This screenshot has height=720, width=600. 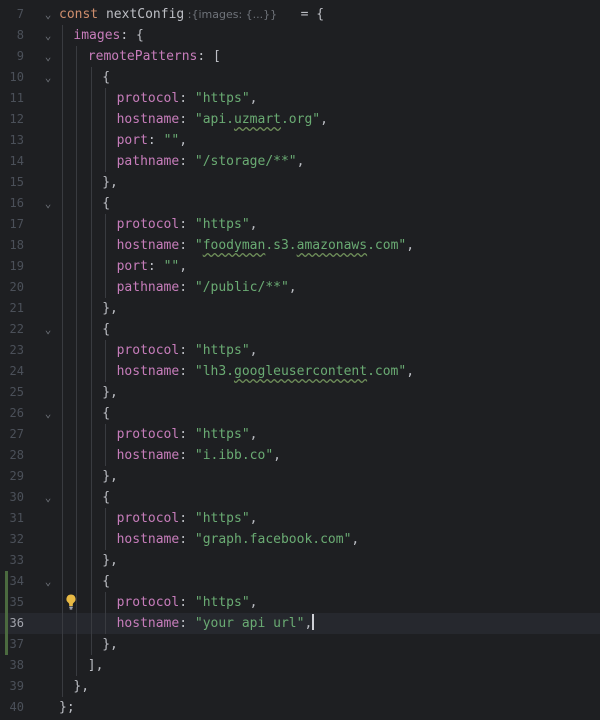 I want to click on code-line: 12 hostname: "api.uzmart.org",, so click(x=300, y=119).